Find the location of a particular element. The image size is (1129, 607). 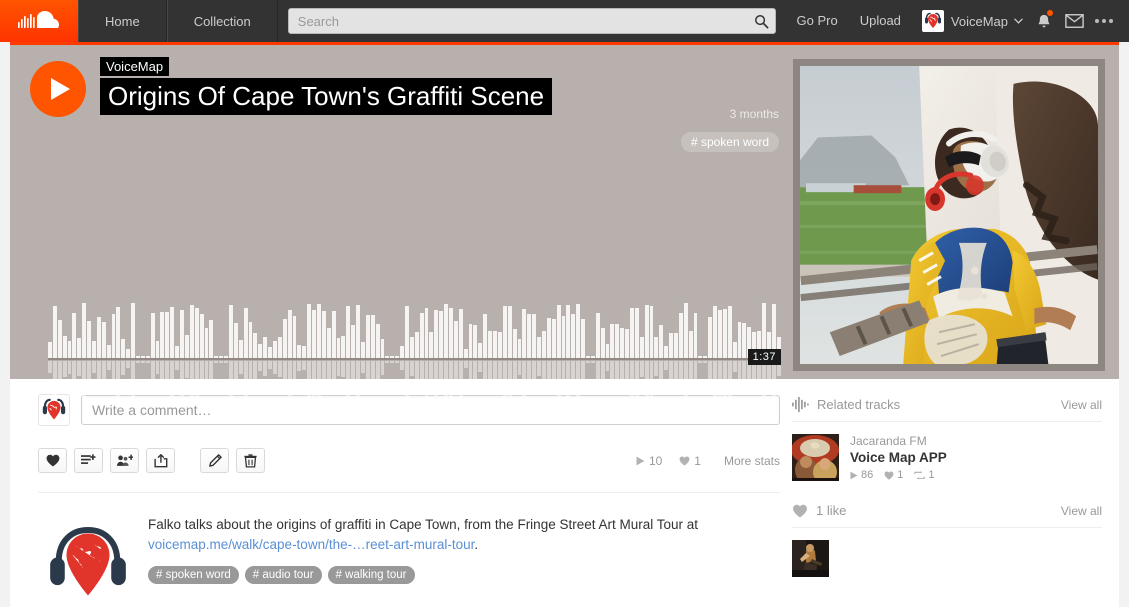

liker-avatar is located at coordinates (810, 558).